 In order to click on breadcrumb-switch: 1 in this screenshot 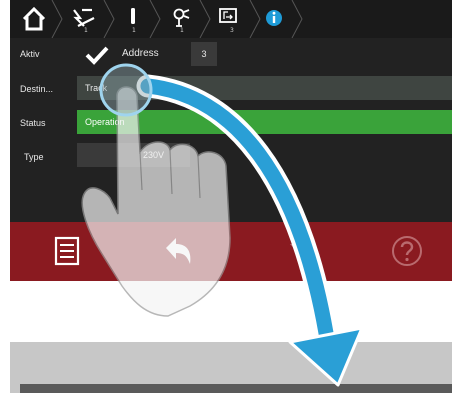, I will do `click(85, 19)`.